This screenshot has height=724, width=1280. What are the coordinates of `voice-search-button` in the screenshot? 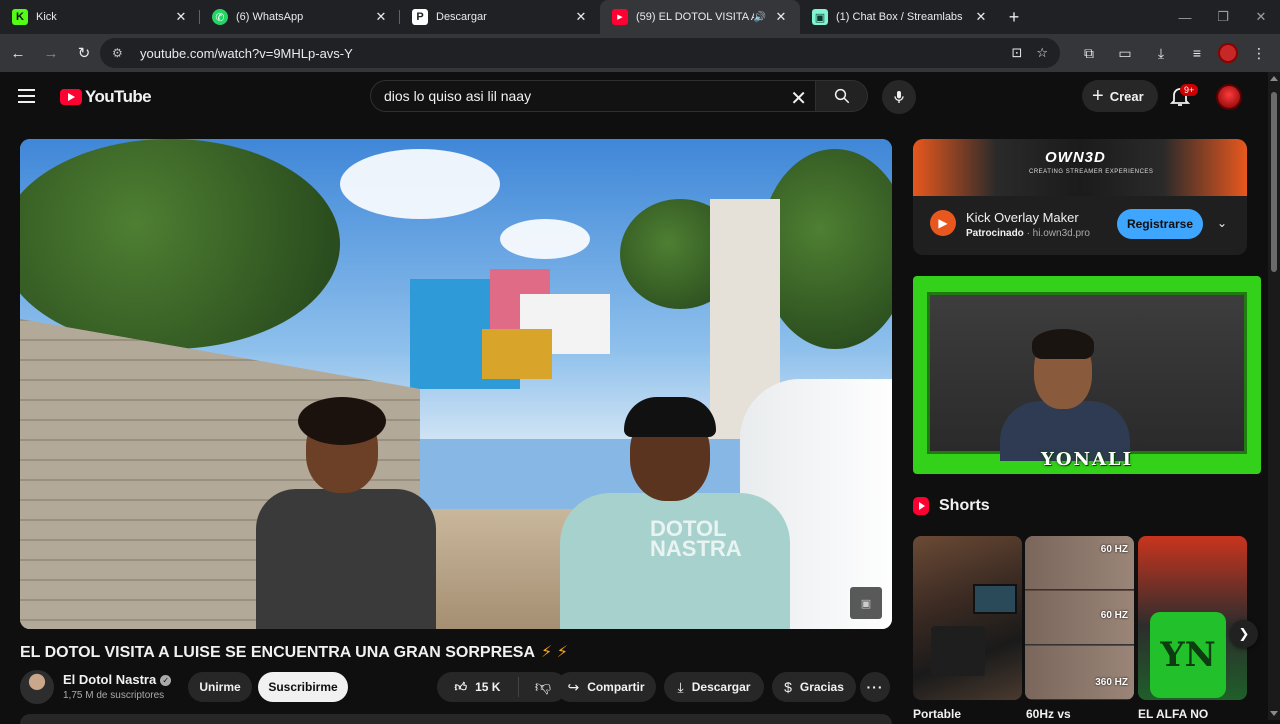 It's located at (899, 97).